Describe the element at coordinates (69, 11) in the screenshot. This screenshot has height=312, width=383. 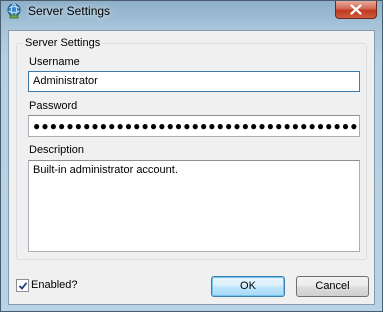
I see `window-title: Server Settings` at that location.